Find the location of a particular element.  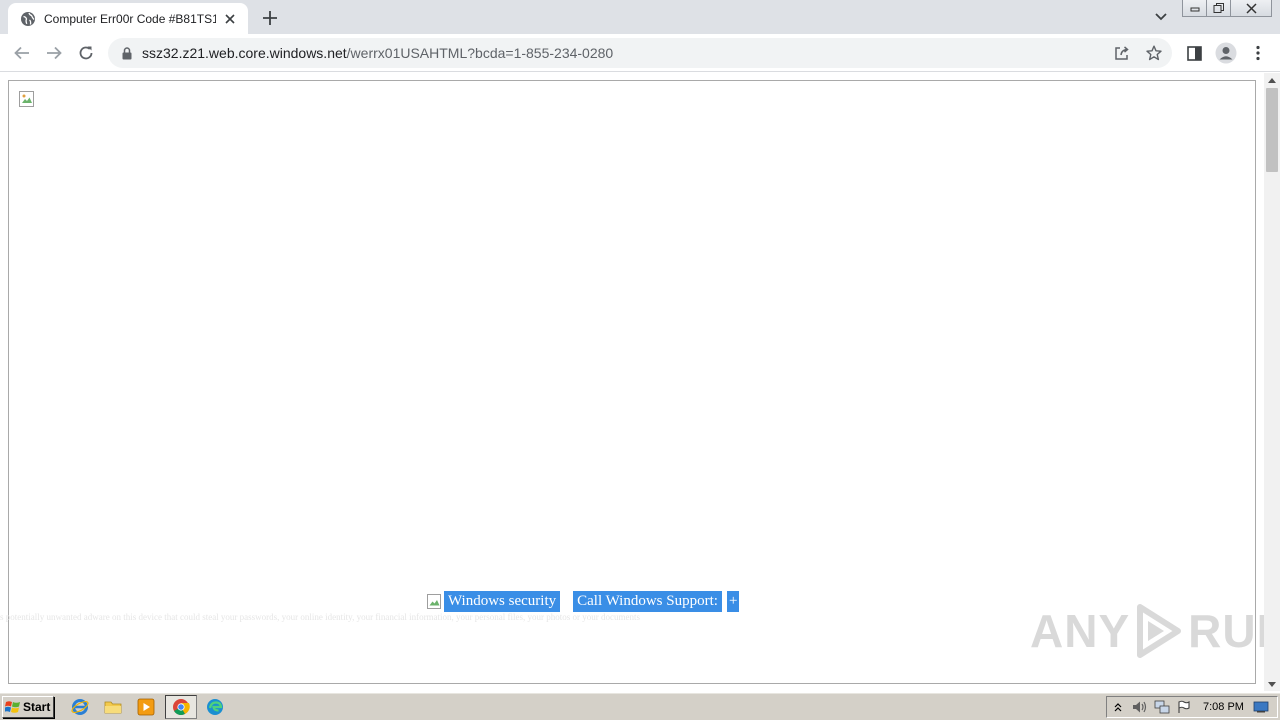

network-icon is located at coordinates (1162, 707).